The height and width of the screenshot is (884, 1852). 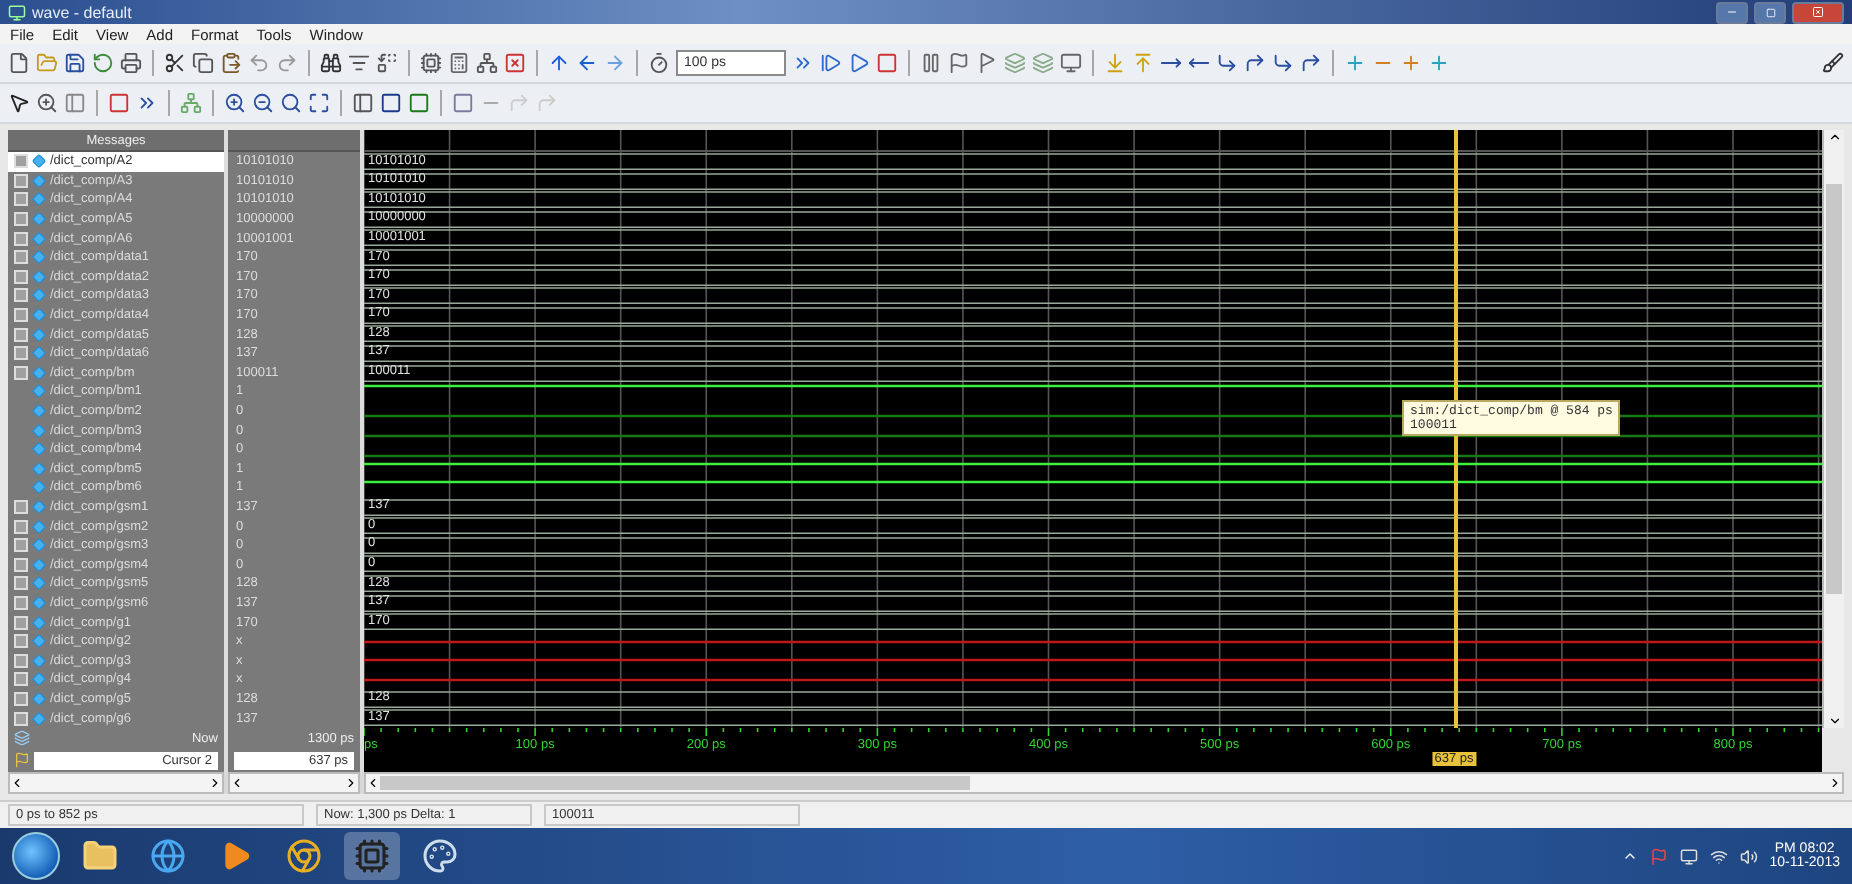 What do you see at coordinates (36, 856) in the screenshot?
I see `start-button` at bounding box center [36, 856].